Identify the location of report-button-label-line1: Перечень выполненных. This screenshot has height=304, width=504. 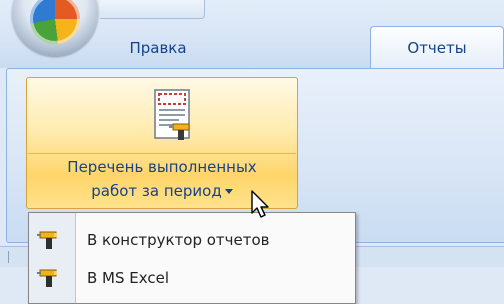
(162, 167).